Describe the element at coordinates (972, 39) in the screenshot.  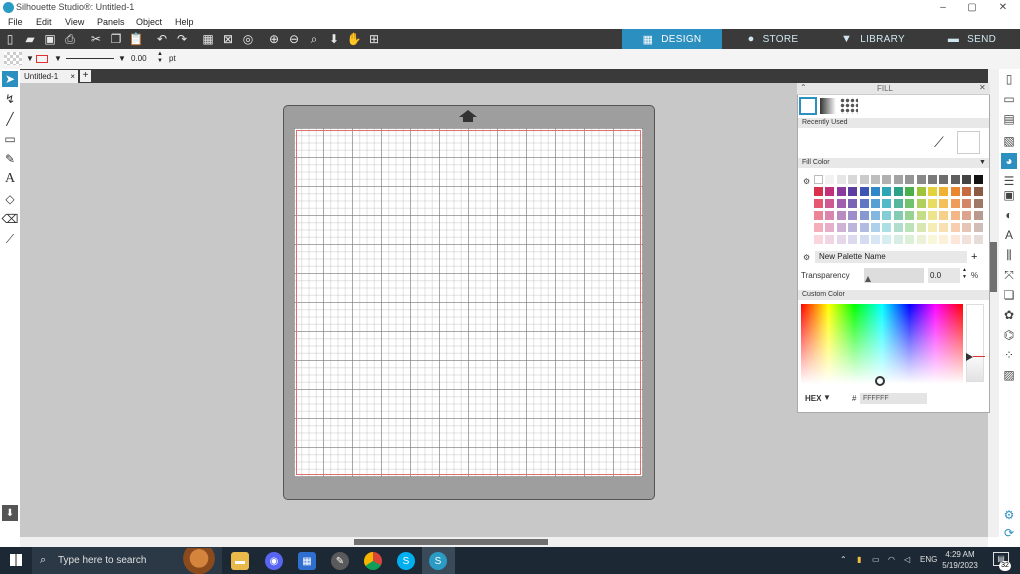
I see `tab-send: ▬ SEND` at that location.